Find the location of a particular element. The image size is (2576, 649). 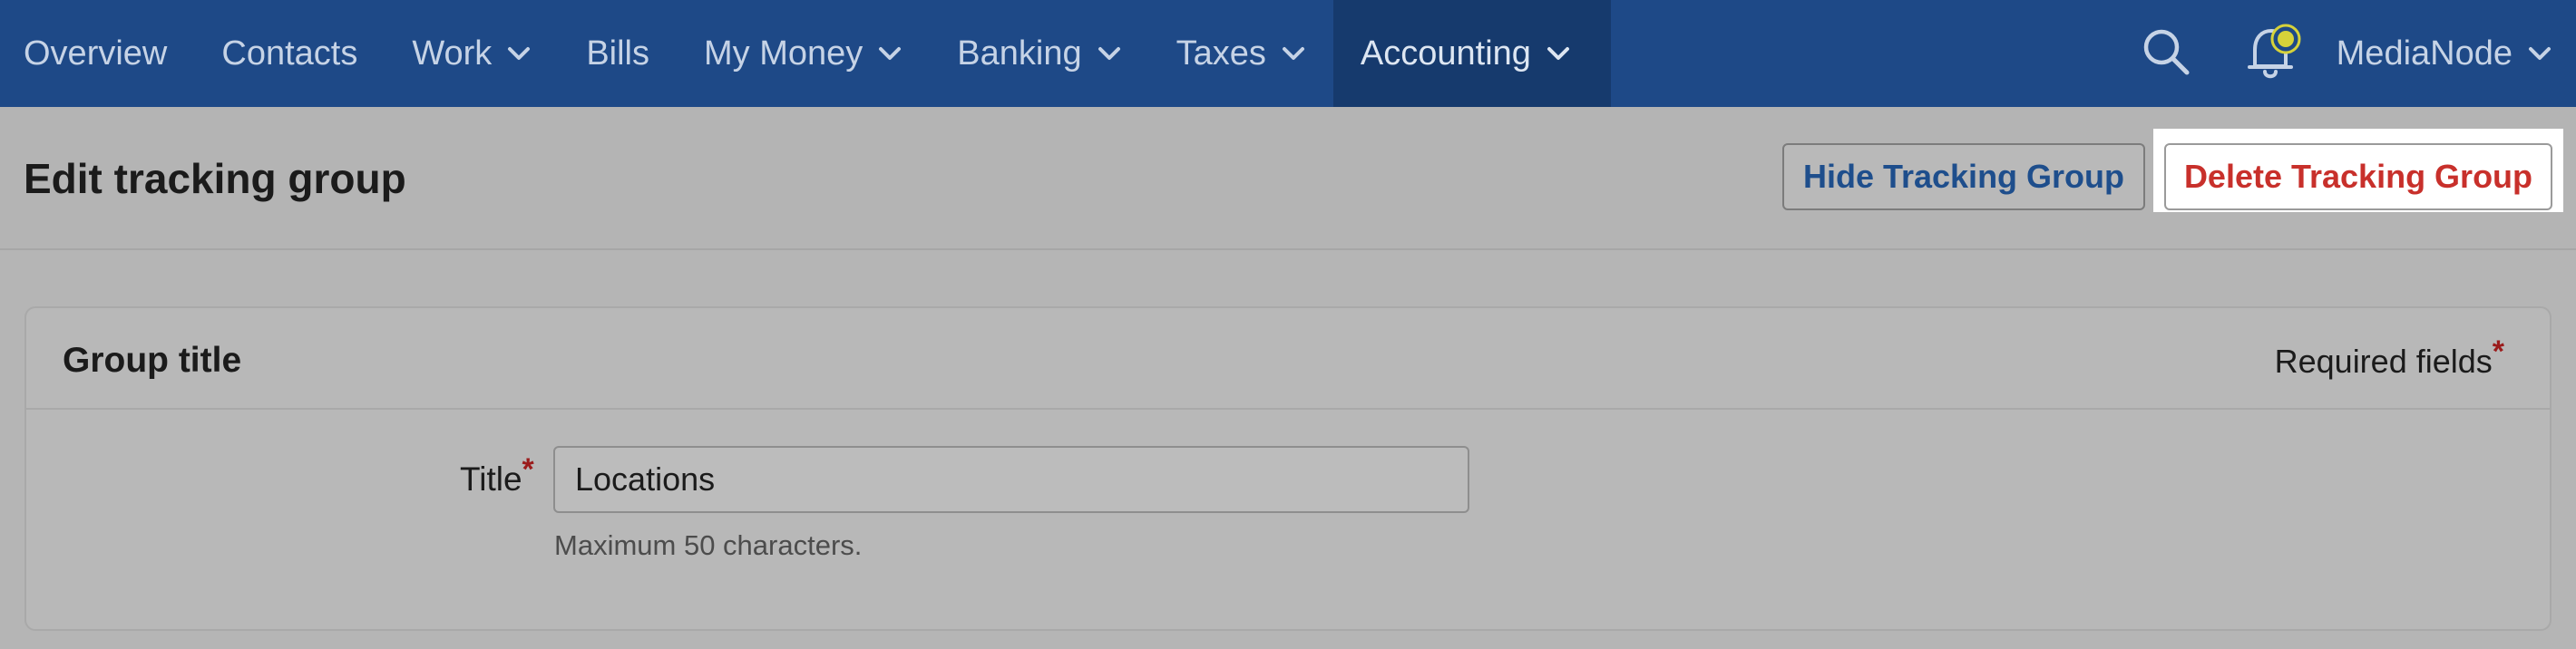

nav-taxes: Taxes is located at coordinates (1241, 53).